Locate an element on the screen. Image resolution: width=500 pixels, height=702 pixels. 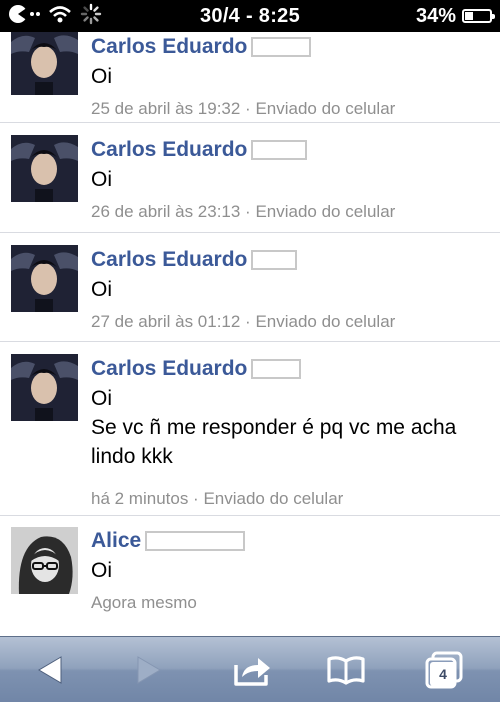
status-bar: 30/4 - 8:25 34% is located at coordinates (250, 16).